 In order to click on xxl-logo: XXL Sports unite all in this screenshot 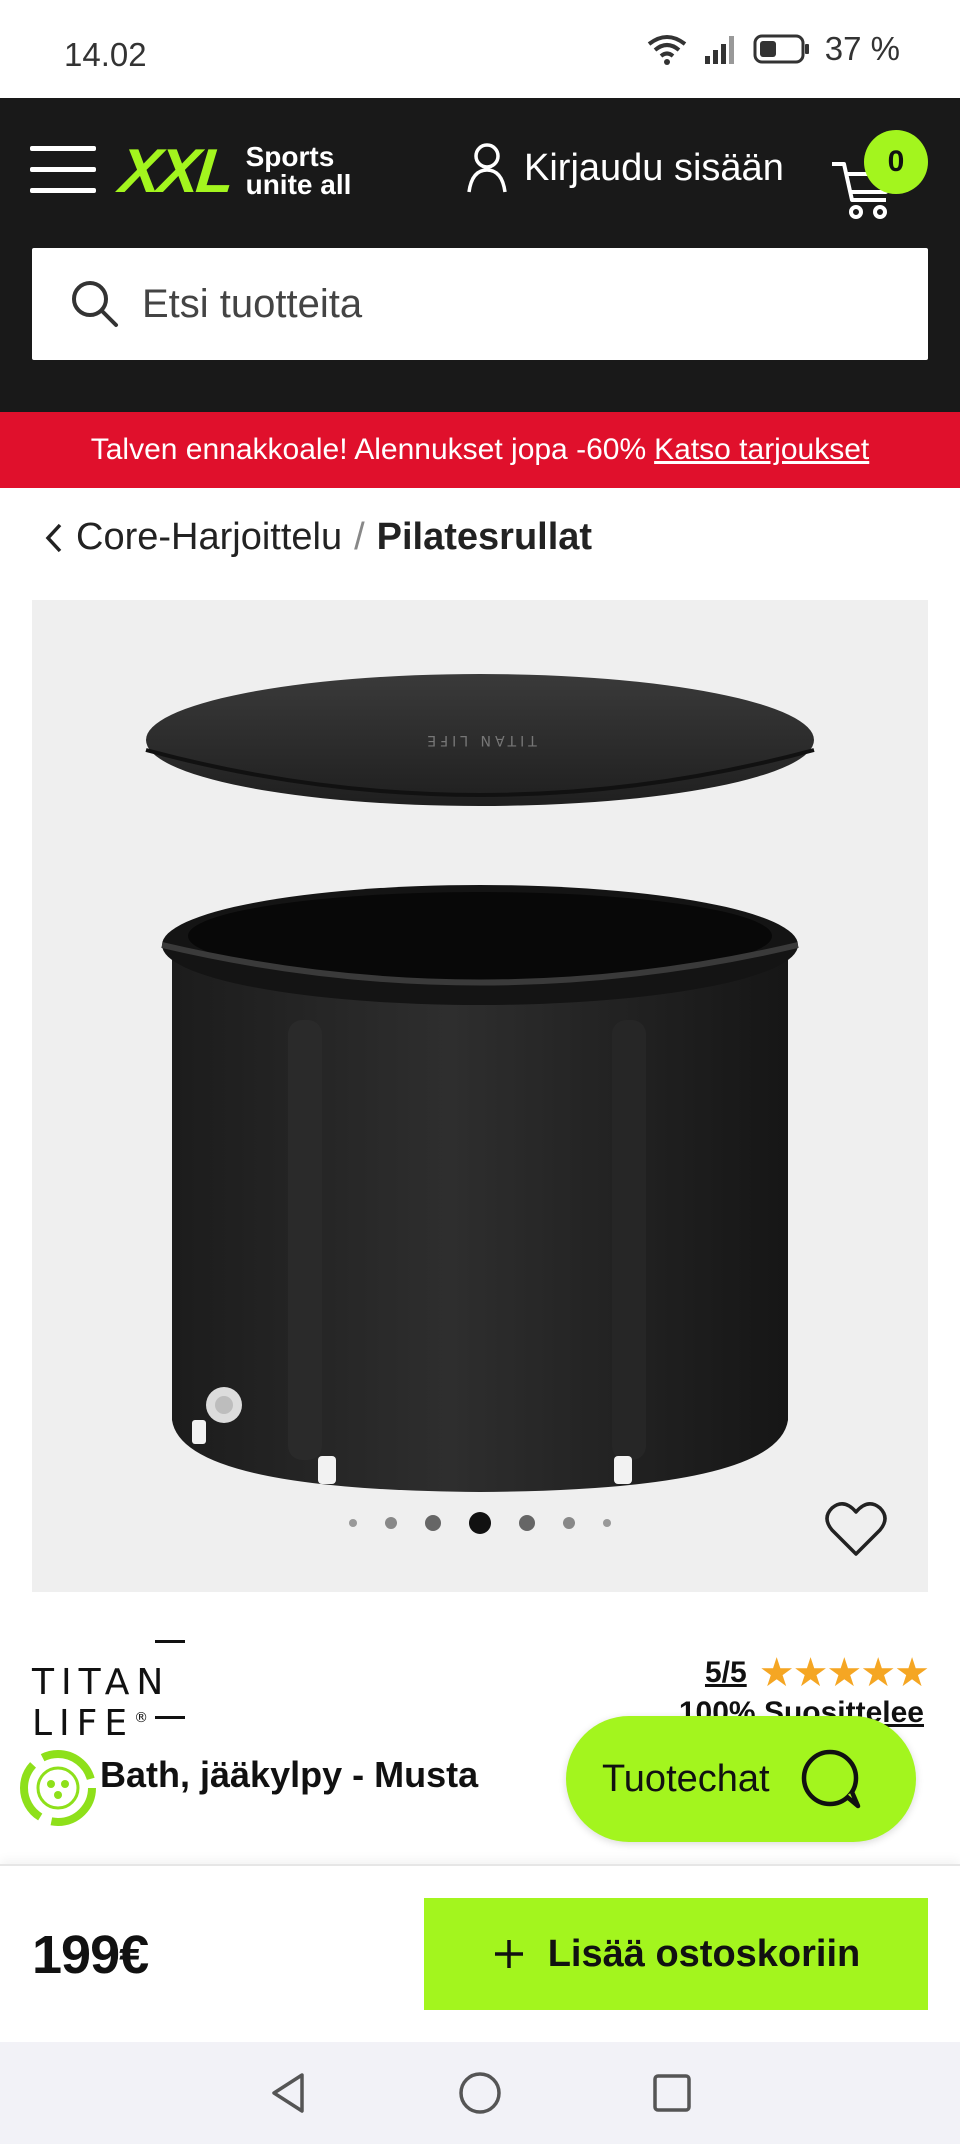, I will do `click(234, 171)`.